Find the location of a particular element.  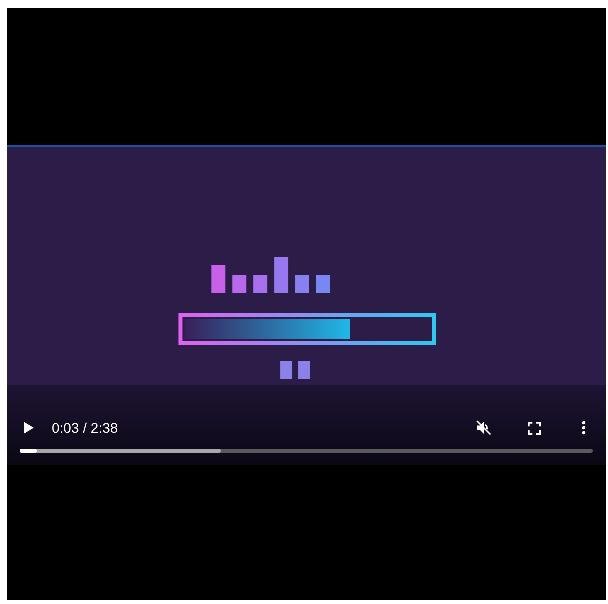

muted-speaker-button is located at coordinates (484, 428).